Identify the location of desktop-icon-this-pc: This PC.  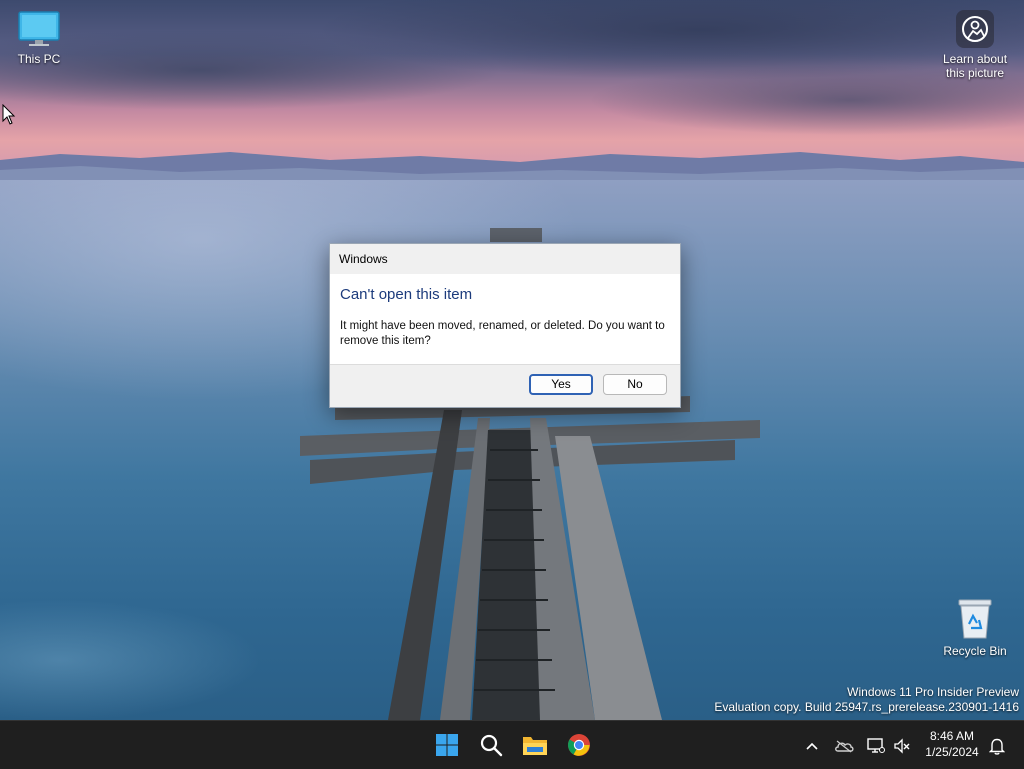
(40, 38).